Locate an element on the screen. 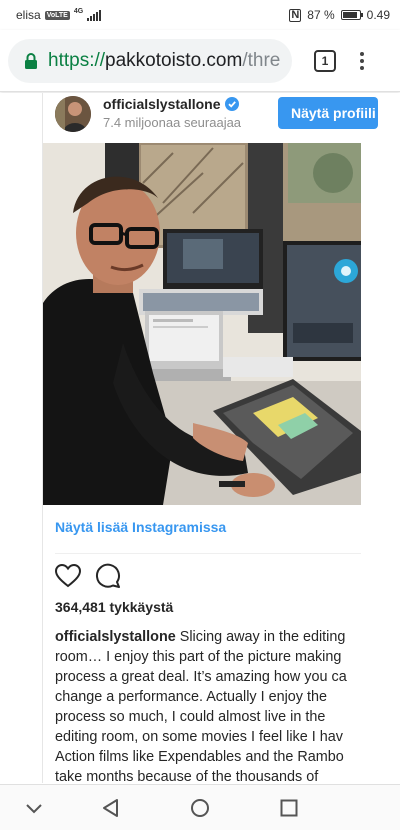 The height and width of the screenshot is (830, 400). url-text: https://pakkotoisto.com/threads is located at coordinates (164, 61).